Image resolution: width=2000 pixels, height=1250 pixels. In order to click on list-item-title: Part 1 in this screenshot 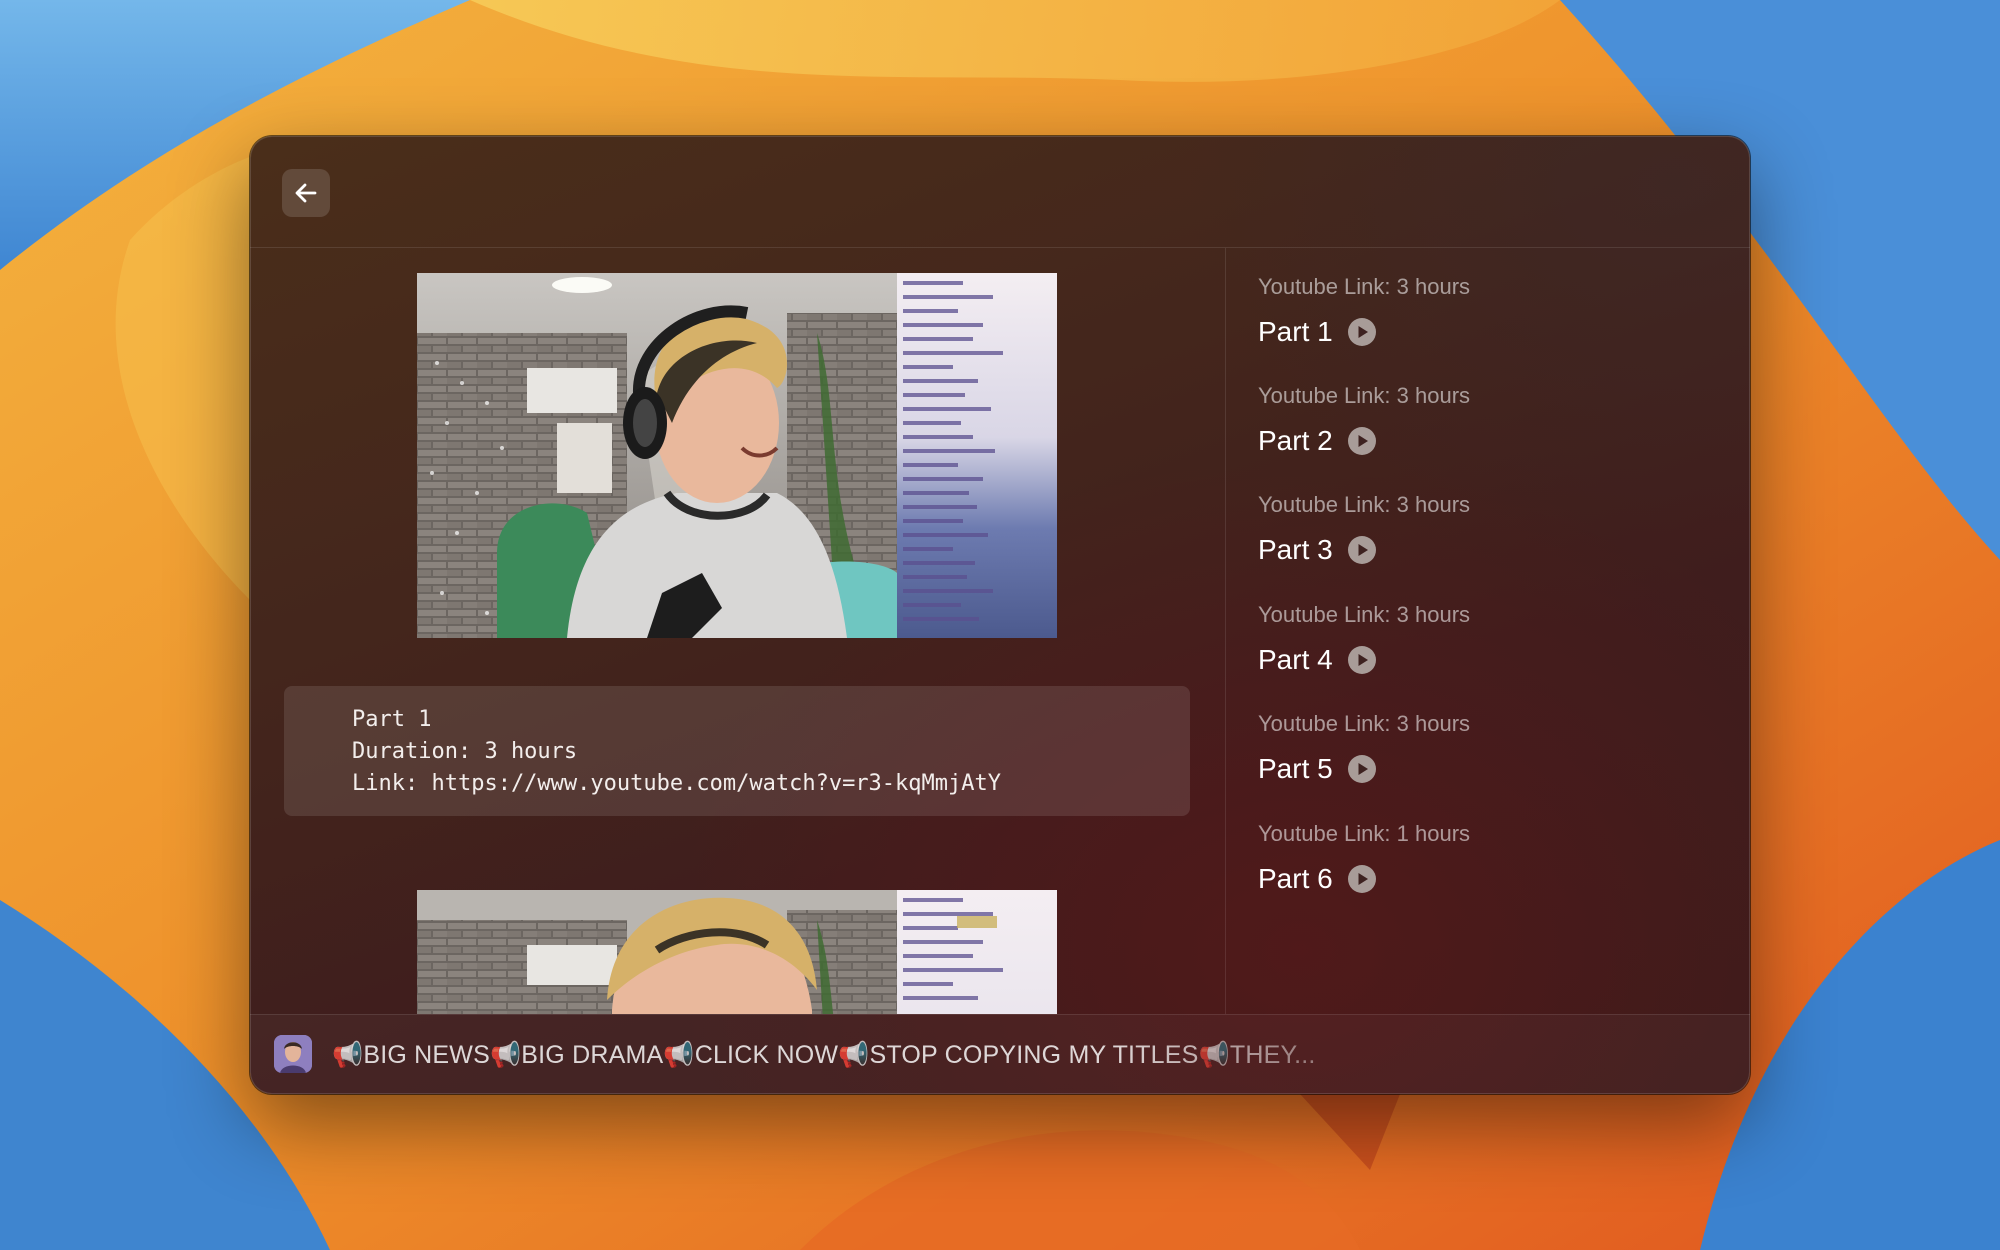, I will do `click(1295, 331)`.